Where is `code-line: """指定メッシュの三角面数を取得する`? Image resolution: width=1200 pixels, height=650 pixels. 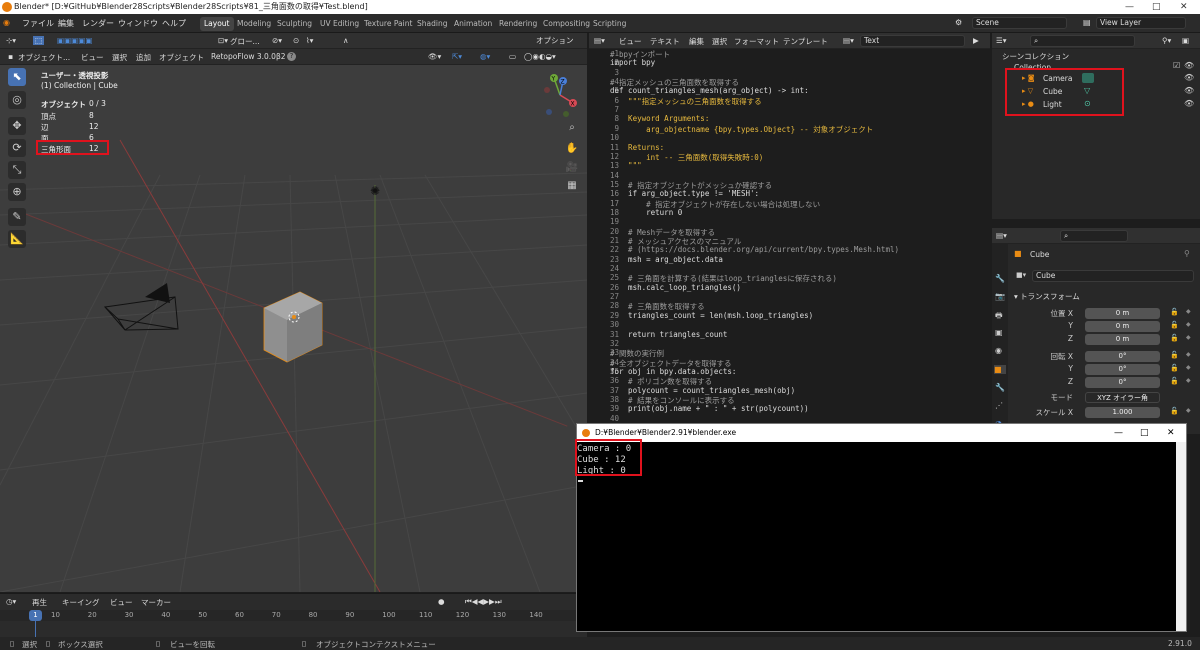 code-line: """指定メッシュの三角面数を取得する is located at coordinates (686, 101).